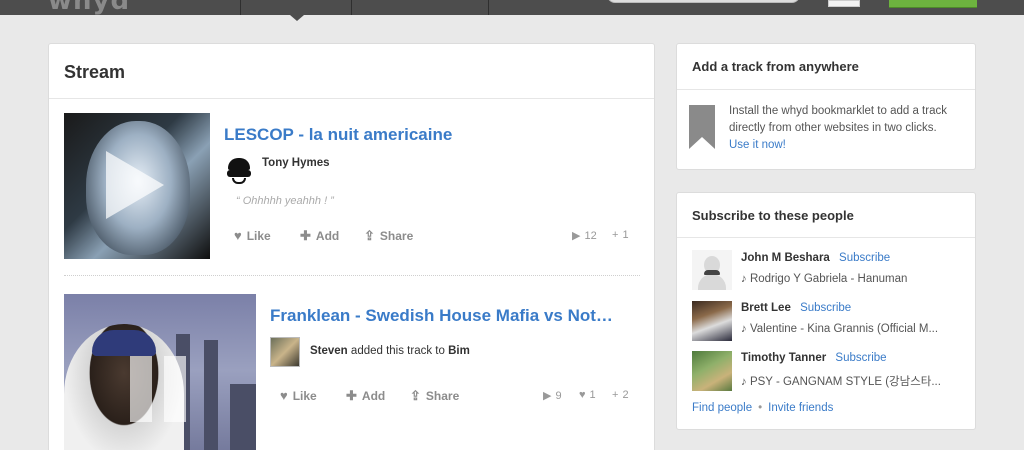  I want to click on play-count: ▶ 9, so click(552, 396).